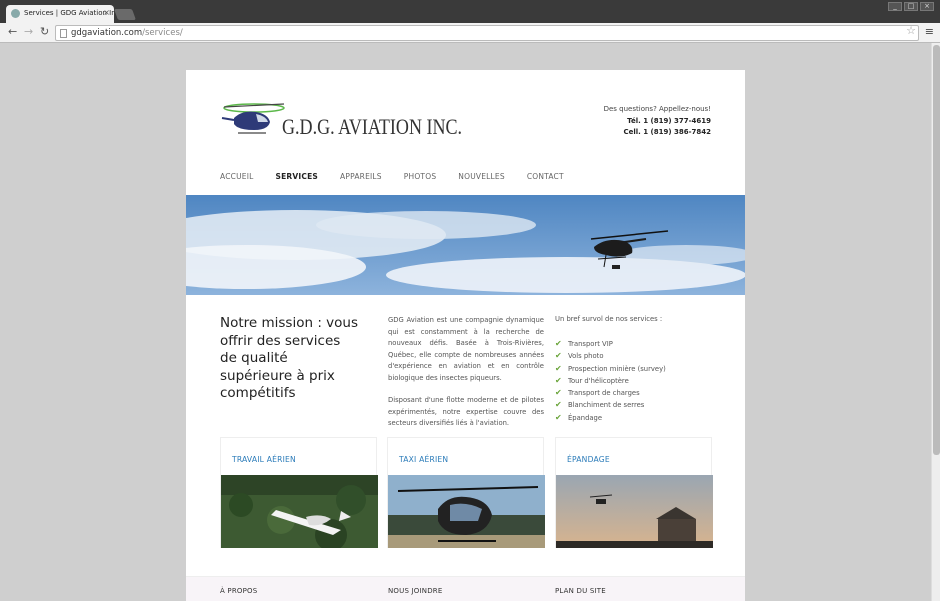  What do you see at coordinates (420, 176) in the screenshot?
I see `nav-photos: PHOTOS` at bounding box center [420, 176].